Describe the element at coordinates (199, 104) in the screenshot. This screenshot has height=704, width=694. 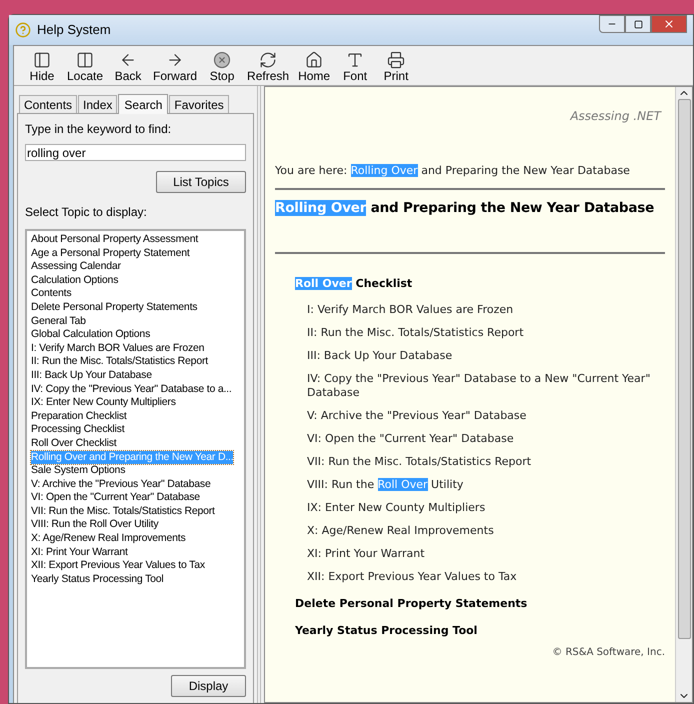
I see `tab: Favorites` at that location.